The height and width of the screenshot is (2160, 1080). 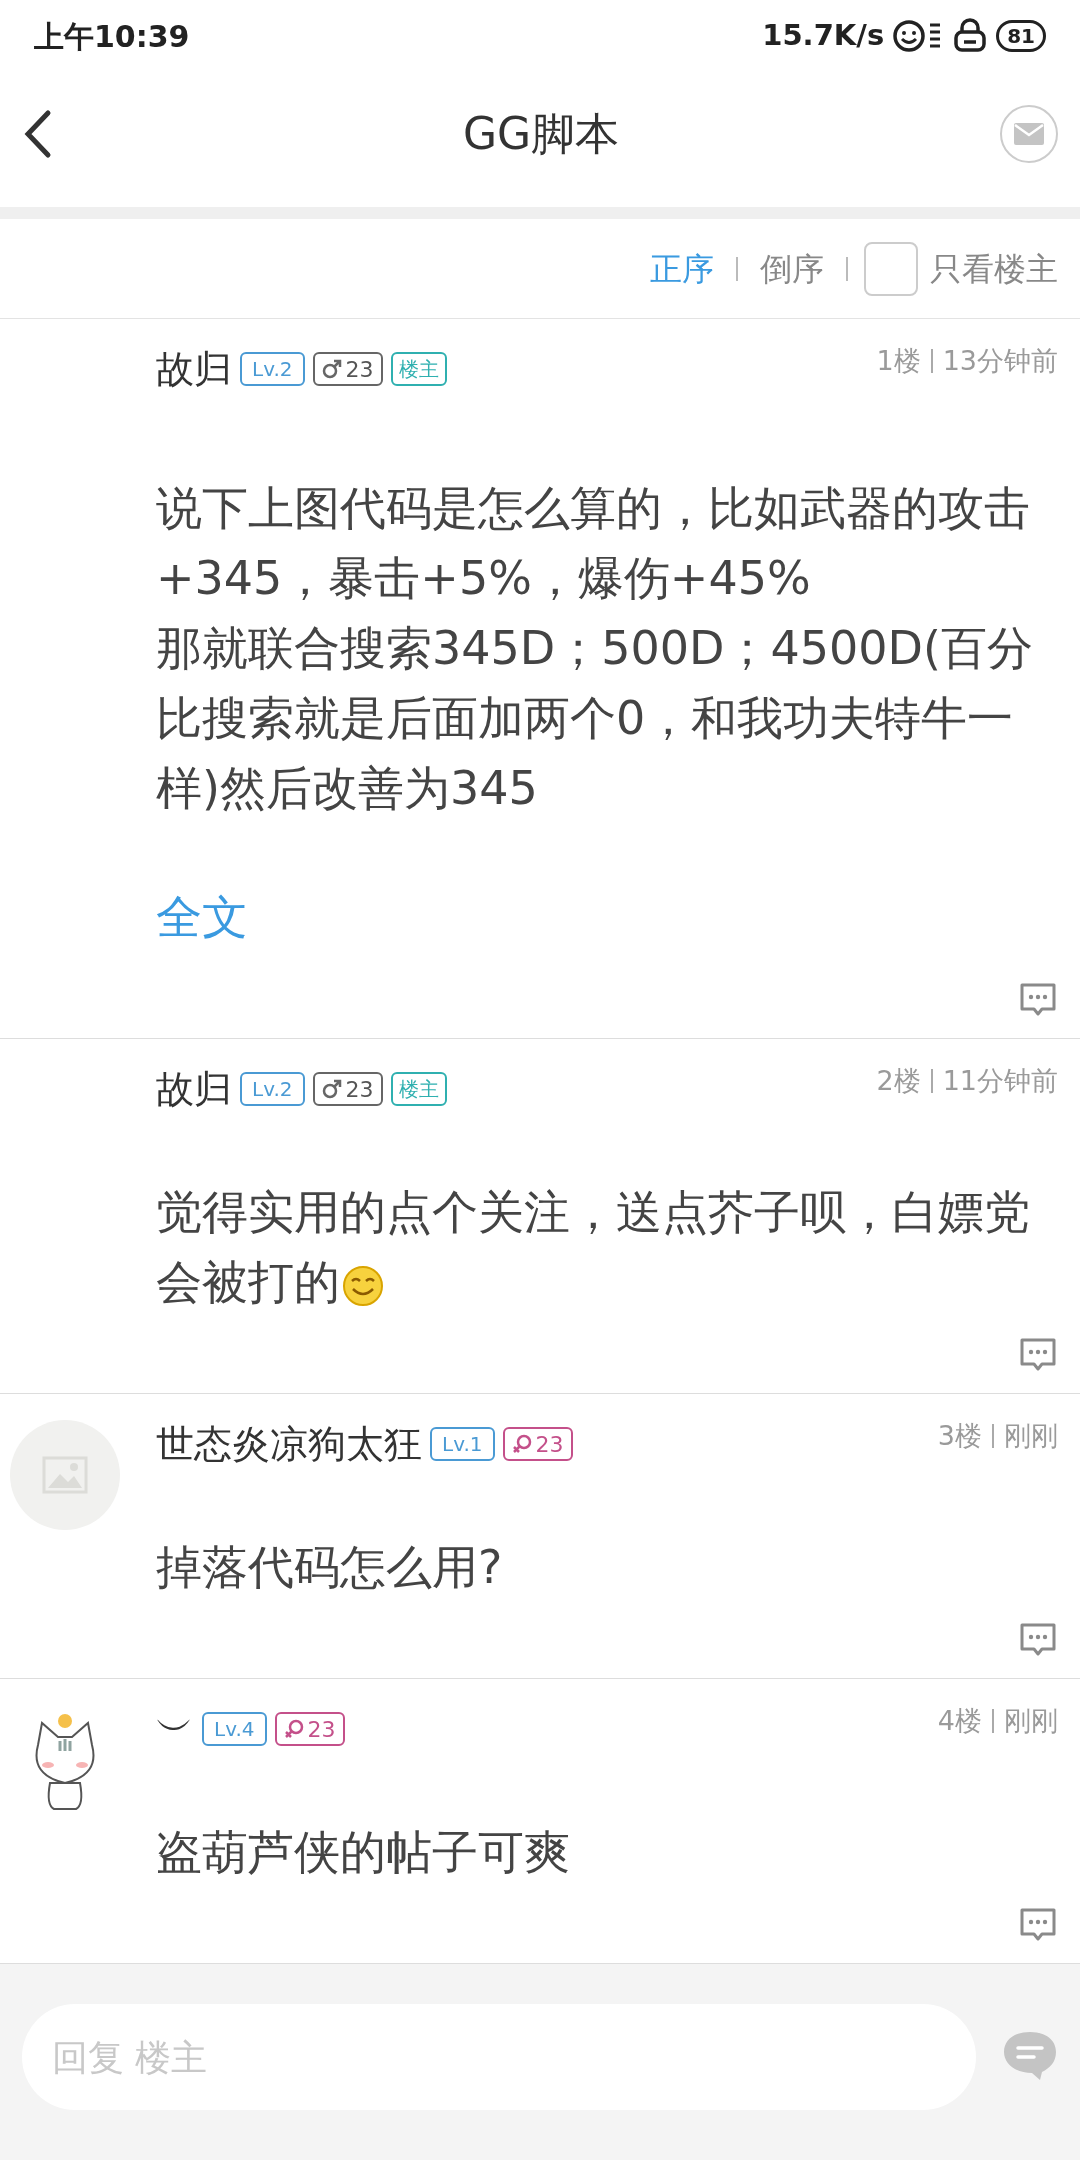 What do you see at coordinates (363, 1852) in the screenshot?
I see `post-text: 盗葫芦侠的帖子可爽` at bounding box center [363, 1852].